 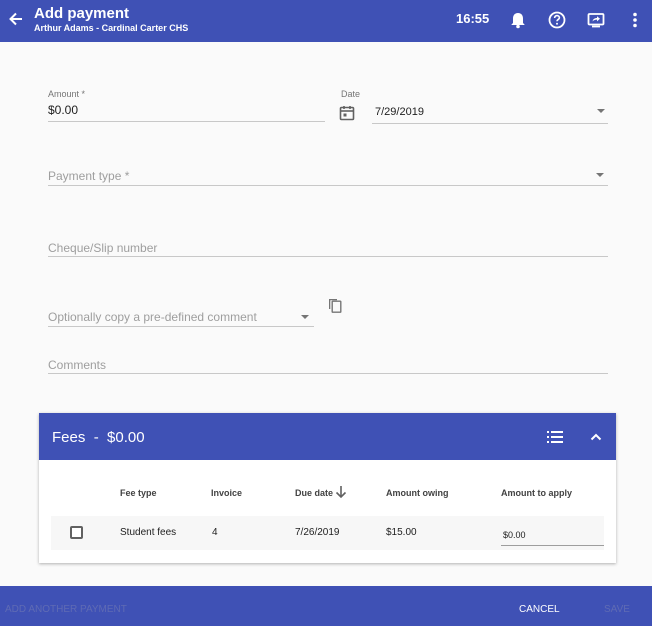 I want to click on more-vert-icon, so click(x=635, y=20).